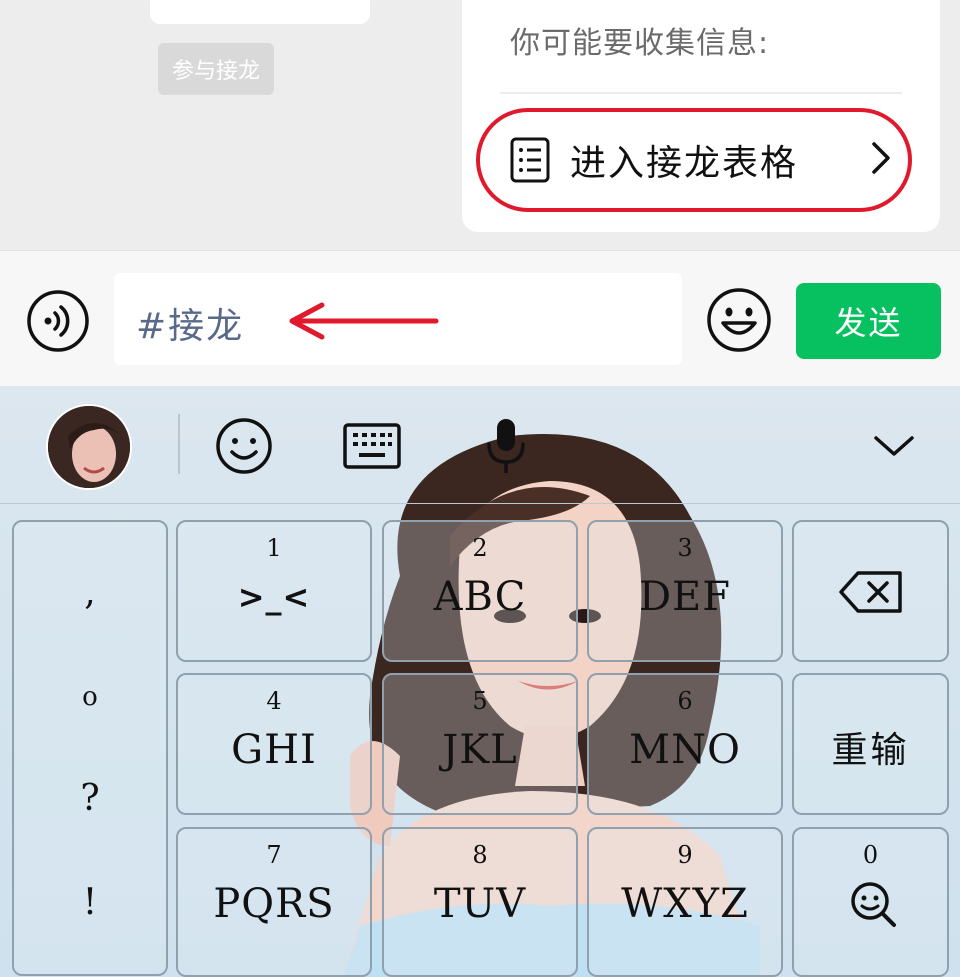  Describe the element at coordinates (685, 701) in the screenshot. I see `key-number: 6` at that location.